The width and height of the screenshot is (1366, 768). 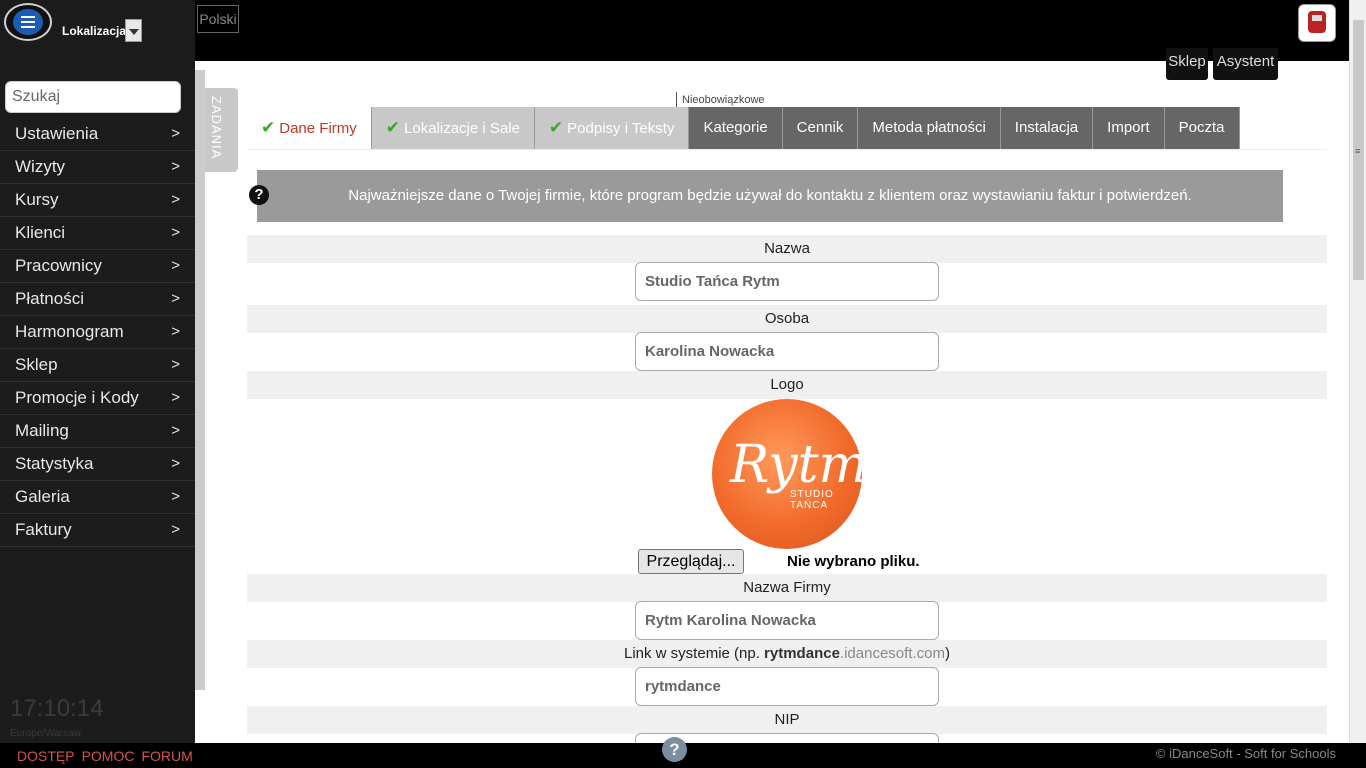 What do you see at coordinates (45, 733) in the screenshot?
I see `timezone-label: Europe/Warsaw` at bounding box center [45, 733].